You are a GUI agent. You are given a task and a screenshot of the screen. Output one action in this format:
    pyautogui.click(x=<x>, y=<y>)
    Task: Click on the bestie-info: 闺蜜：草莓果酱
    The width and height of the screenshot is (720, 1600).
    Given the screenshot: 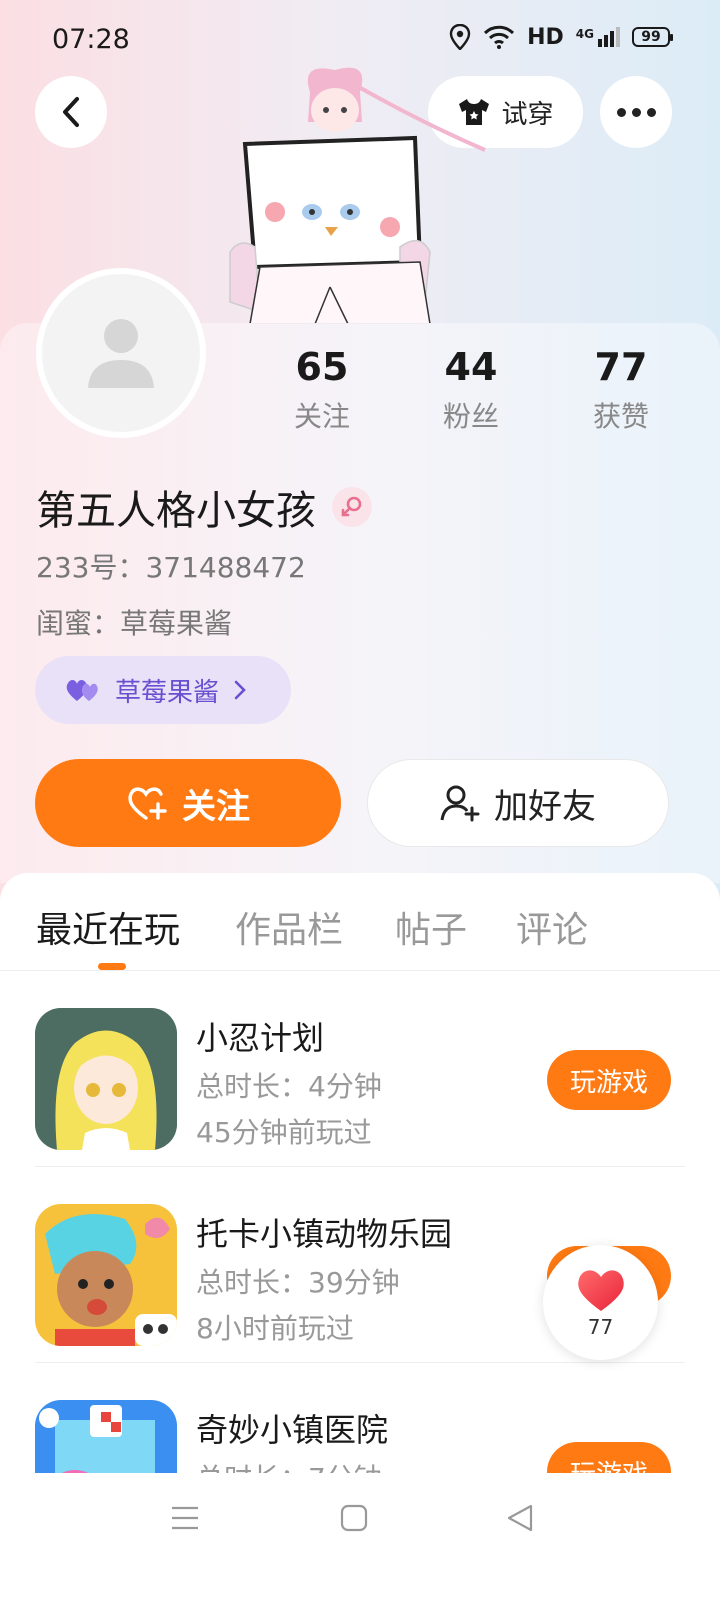 What is the action you would take?
    pyautogui.click(x=134, y=623)
    